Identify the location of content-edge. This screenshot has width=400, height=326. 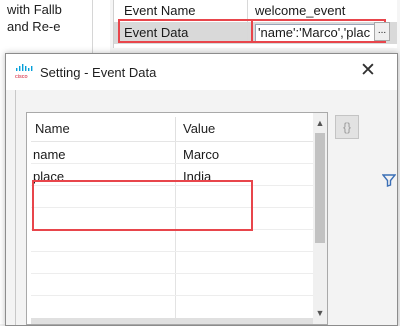
(15, 207).